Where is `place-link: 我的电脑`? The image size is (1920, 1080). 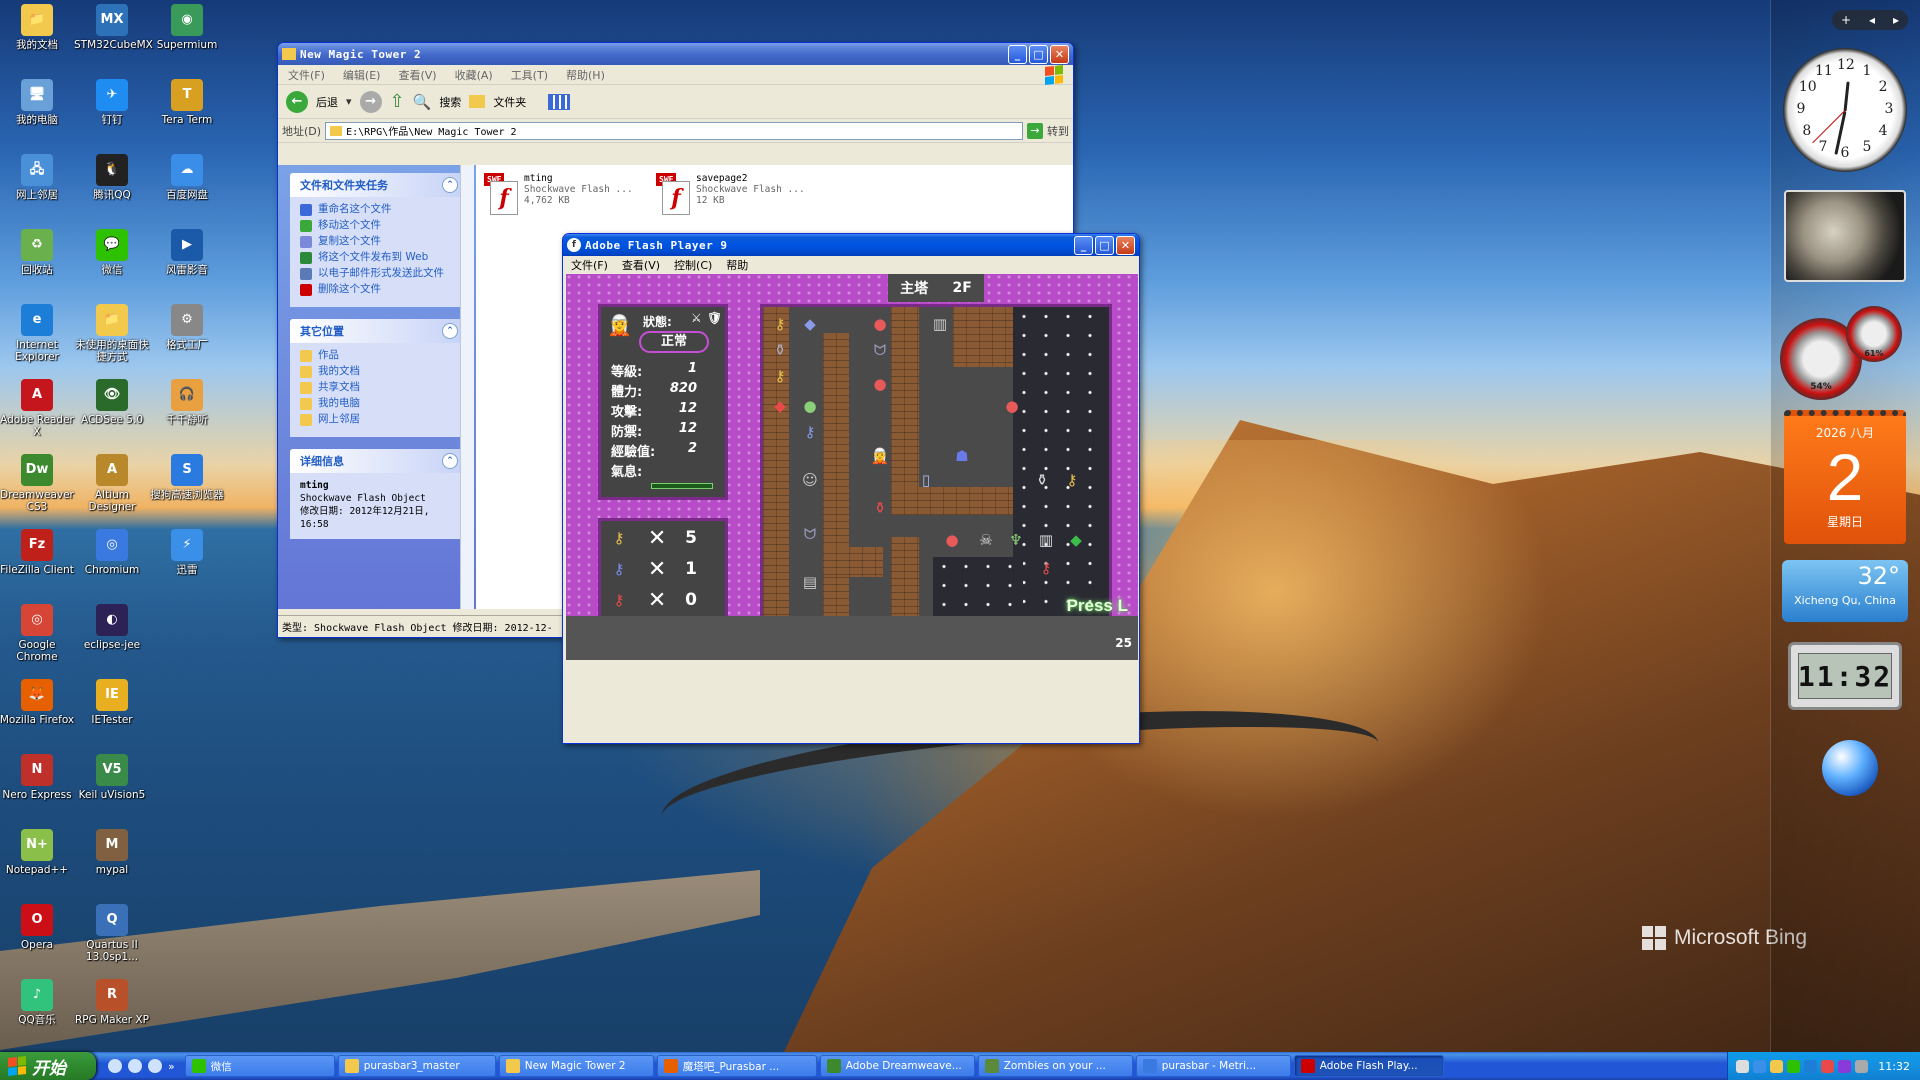
place-link: 我的电脑 is located at coordinates (378, 403).